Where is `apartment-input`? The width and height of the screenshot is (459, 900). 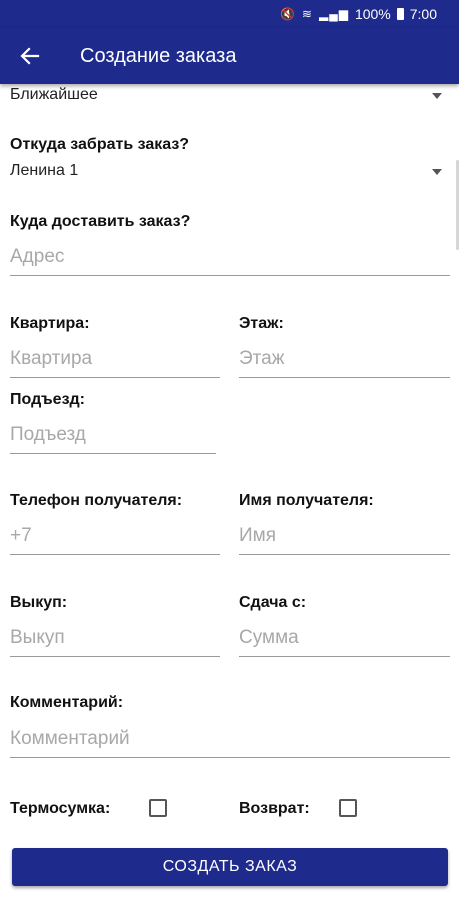
apartment-input is located at coordinates (115, 362).